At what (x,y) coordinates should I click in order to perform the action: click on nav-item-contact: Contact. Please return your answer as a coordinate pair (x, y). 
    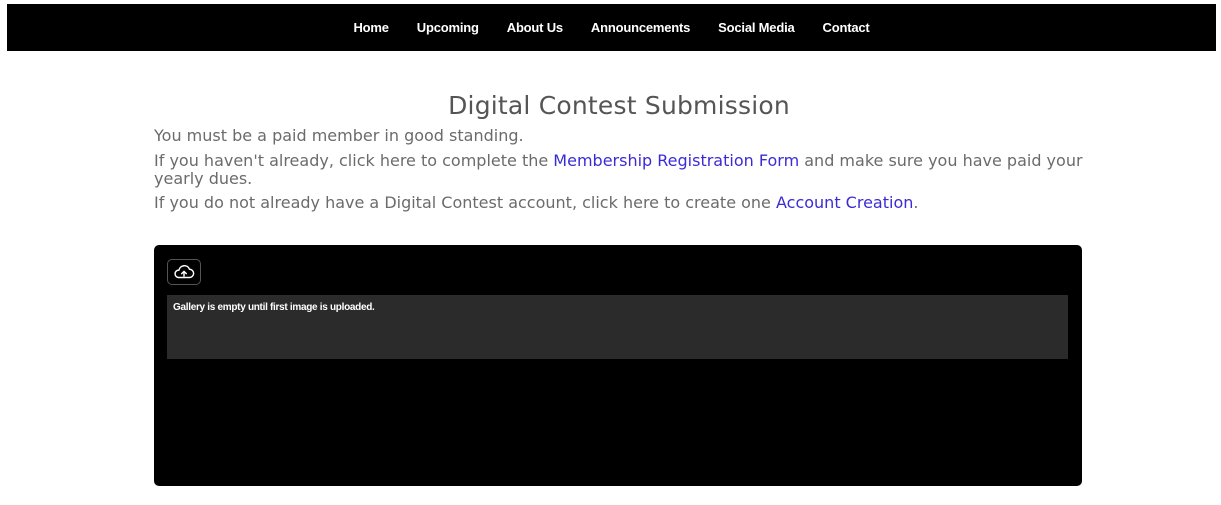
    Looking at the image, I should click on (846, 27).